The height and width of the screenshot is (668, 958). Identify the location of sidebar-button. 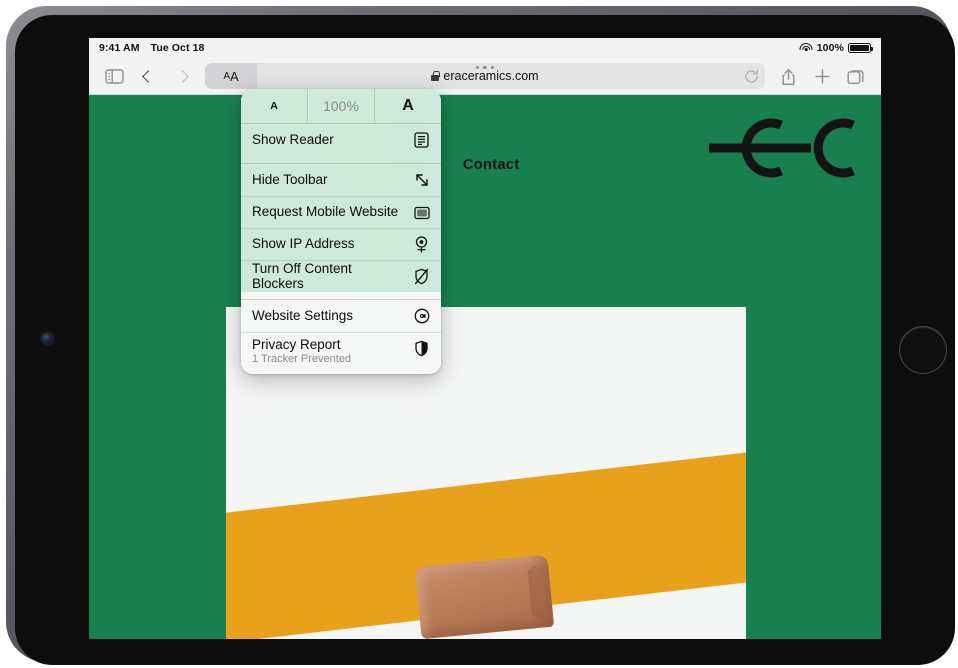
(114, 76).